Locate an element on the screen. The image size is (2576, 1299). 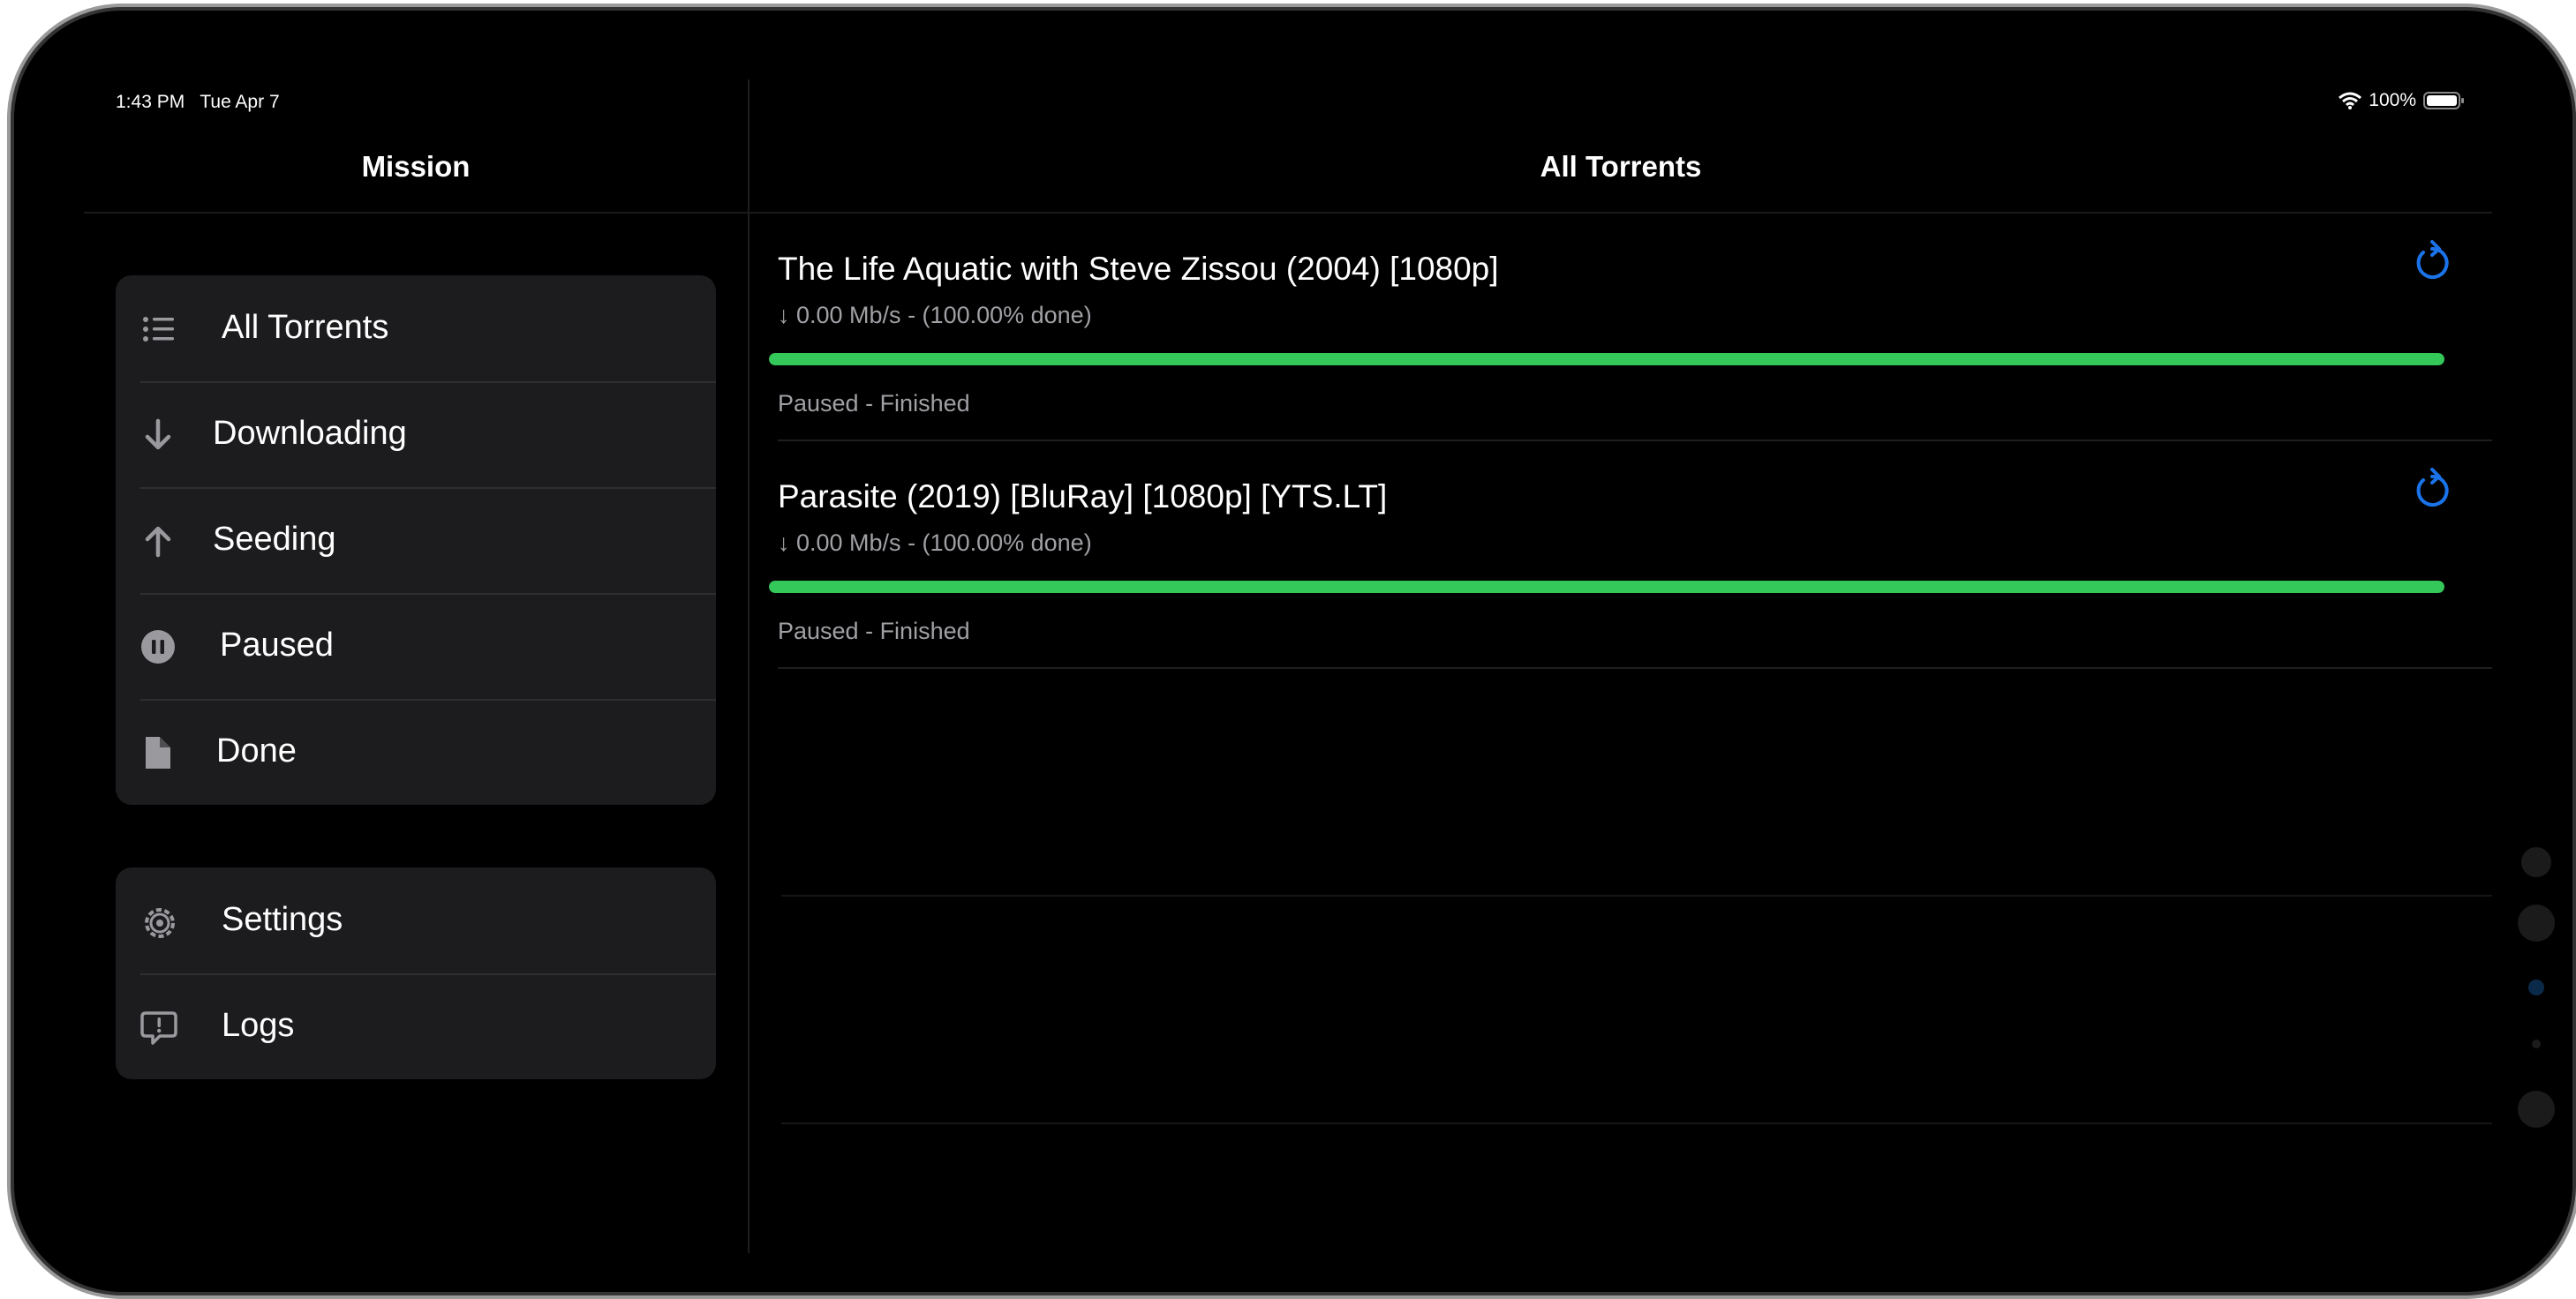
sidebar-item-seeding: Seeding is located at coordinates (416, 540).